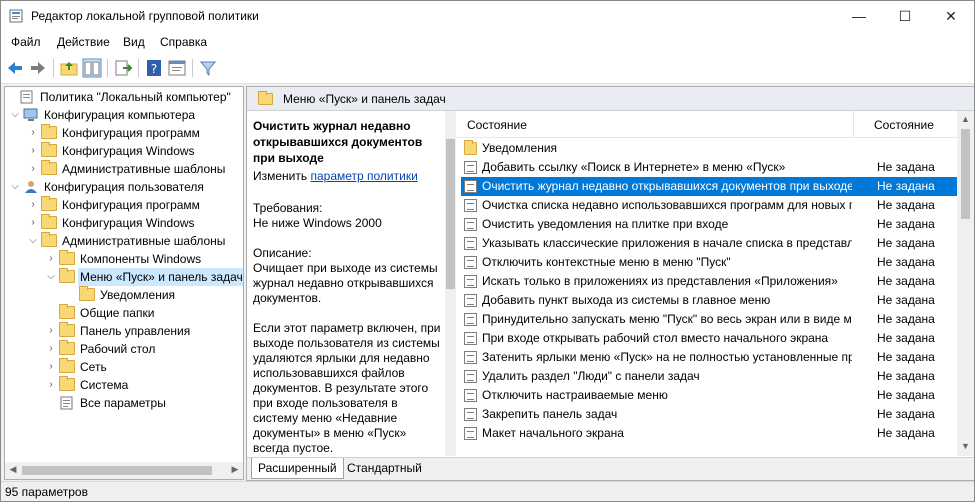 The height and width of the screenshot is (502, 975). Describe the element at coordinates (124, 259) in the screenshot. I see `tree-node: › Компоненты Windows` at that location.